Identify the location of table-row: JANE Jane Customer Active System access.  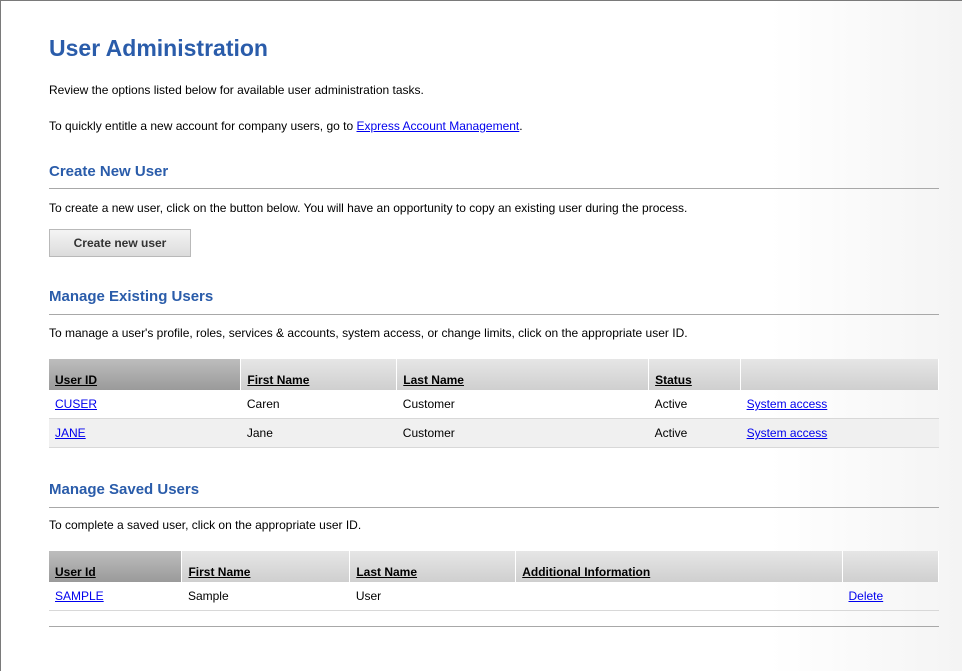
(494, 433).